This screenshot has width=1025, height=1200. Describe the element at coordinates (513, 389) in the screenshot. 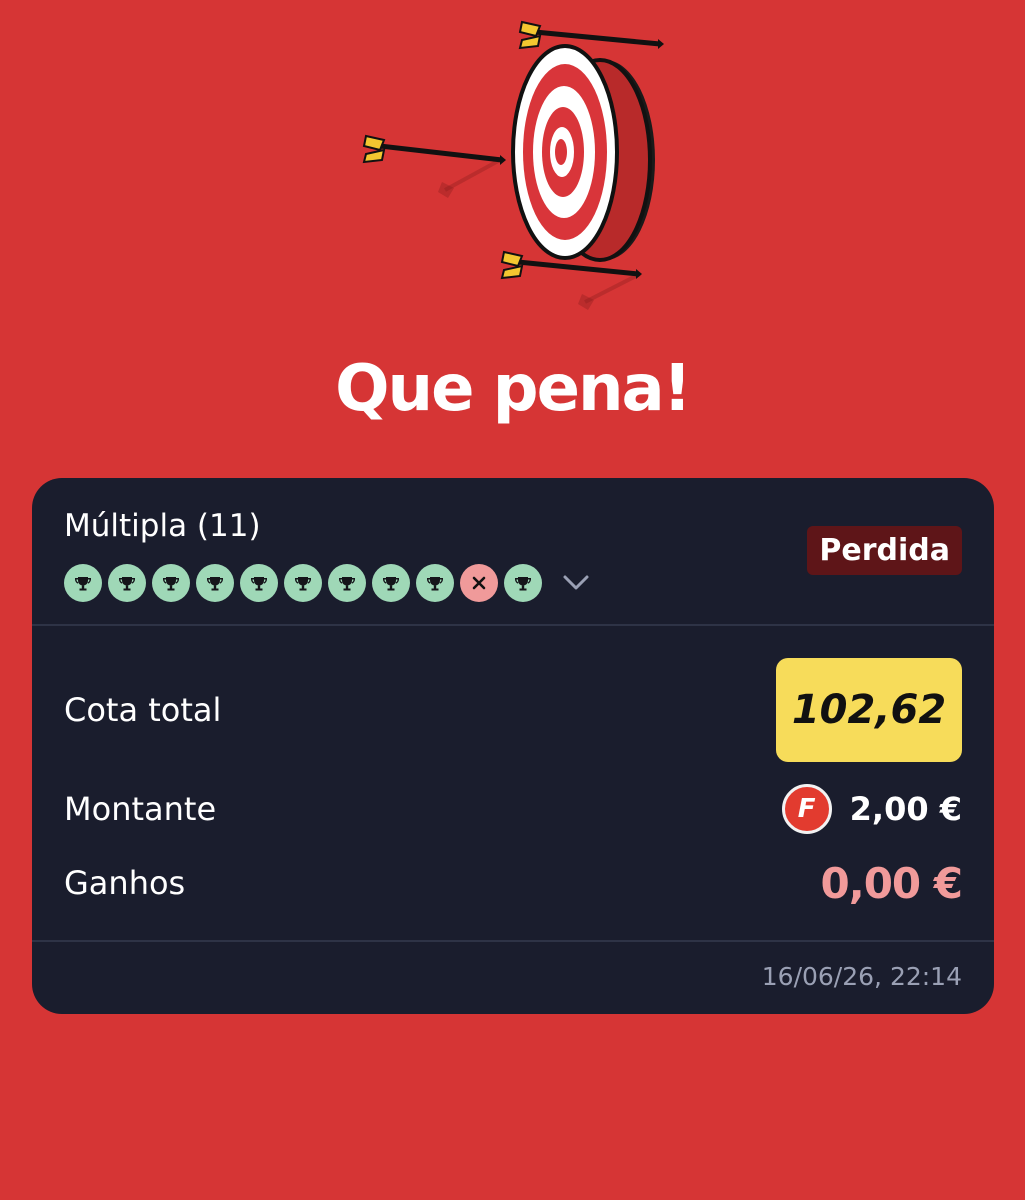

I see `result-headline: Que pena!` at that location.